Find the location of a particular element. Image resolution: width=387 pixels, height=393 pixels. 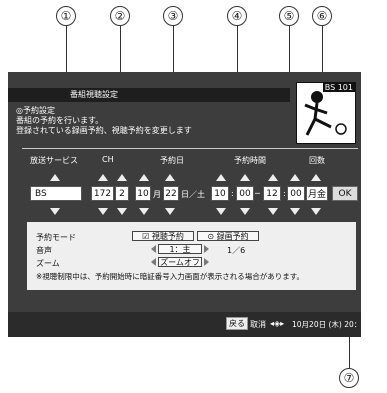

start-m-down-arrow is located at coordinates (245, 211).